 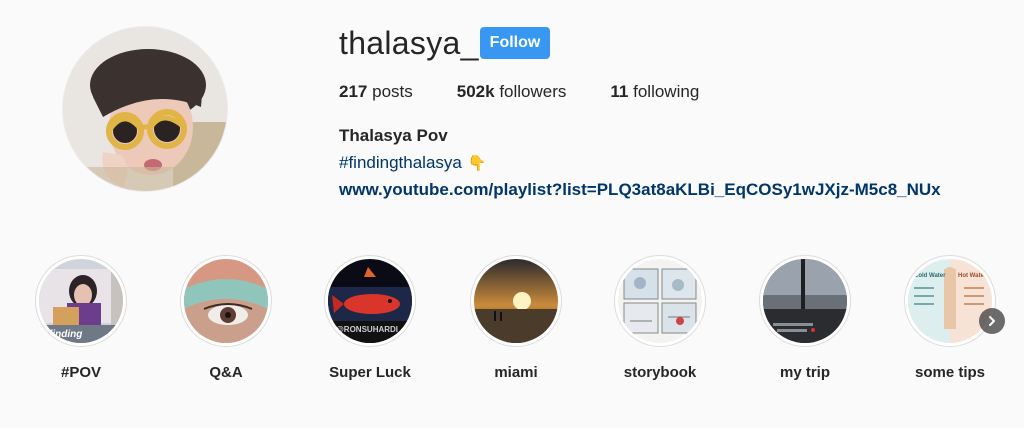 I want to click on svg-text: finding, so click(x=65, y=334).